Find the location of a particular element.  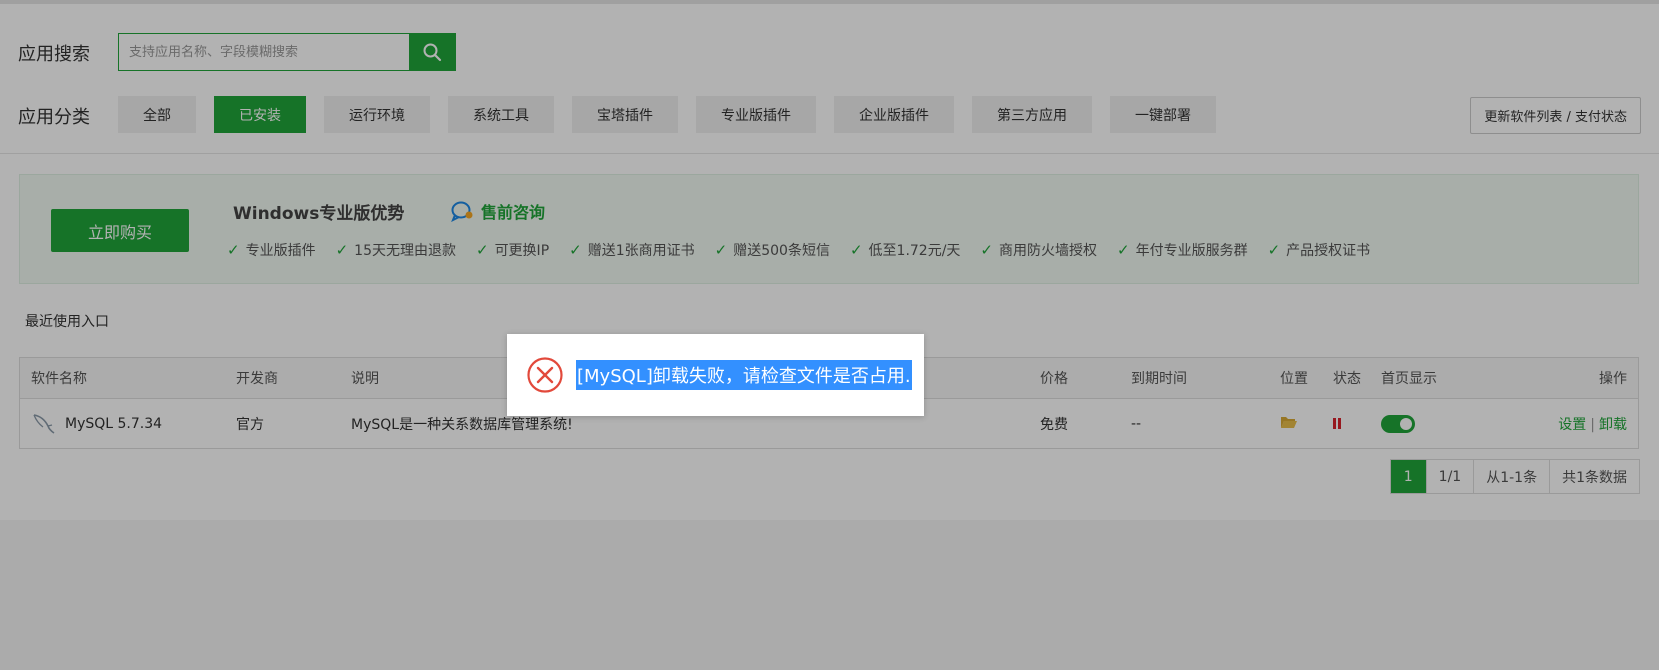

error-circle-x-icon is located at coordinates (545, 375).